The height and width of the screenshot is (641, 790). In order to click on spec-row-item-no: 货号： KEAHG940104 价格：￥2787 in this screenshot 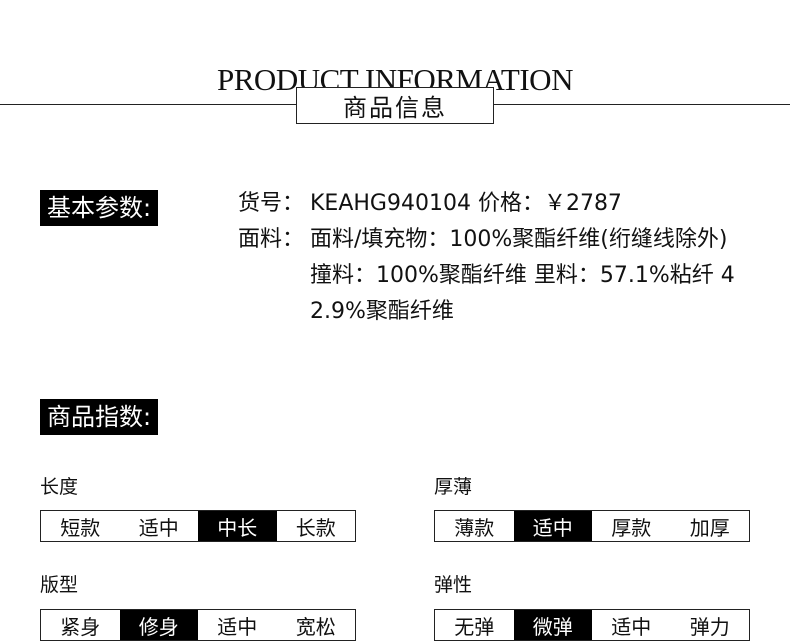, I will do `click(489, 204)`.